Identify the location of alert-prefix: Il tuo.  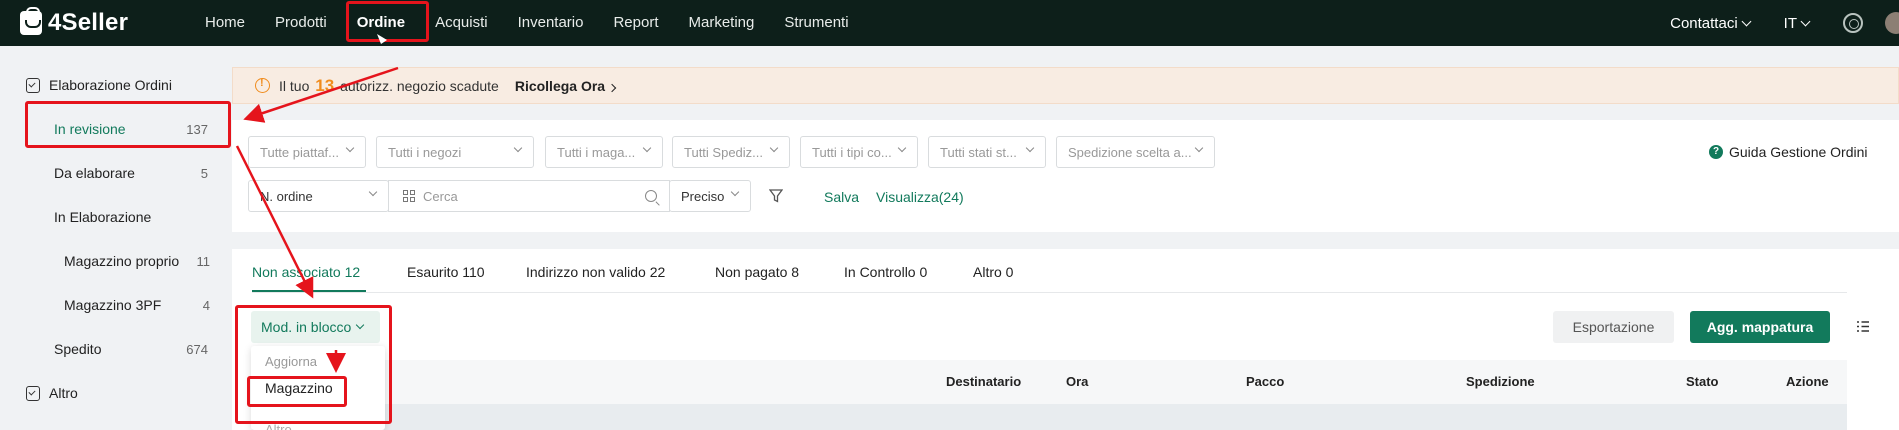
(294, 85).